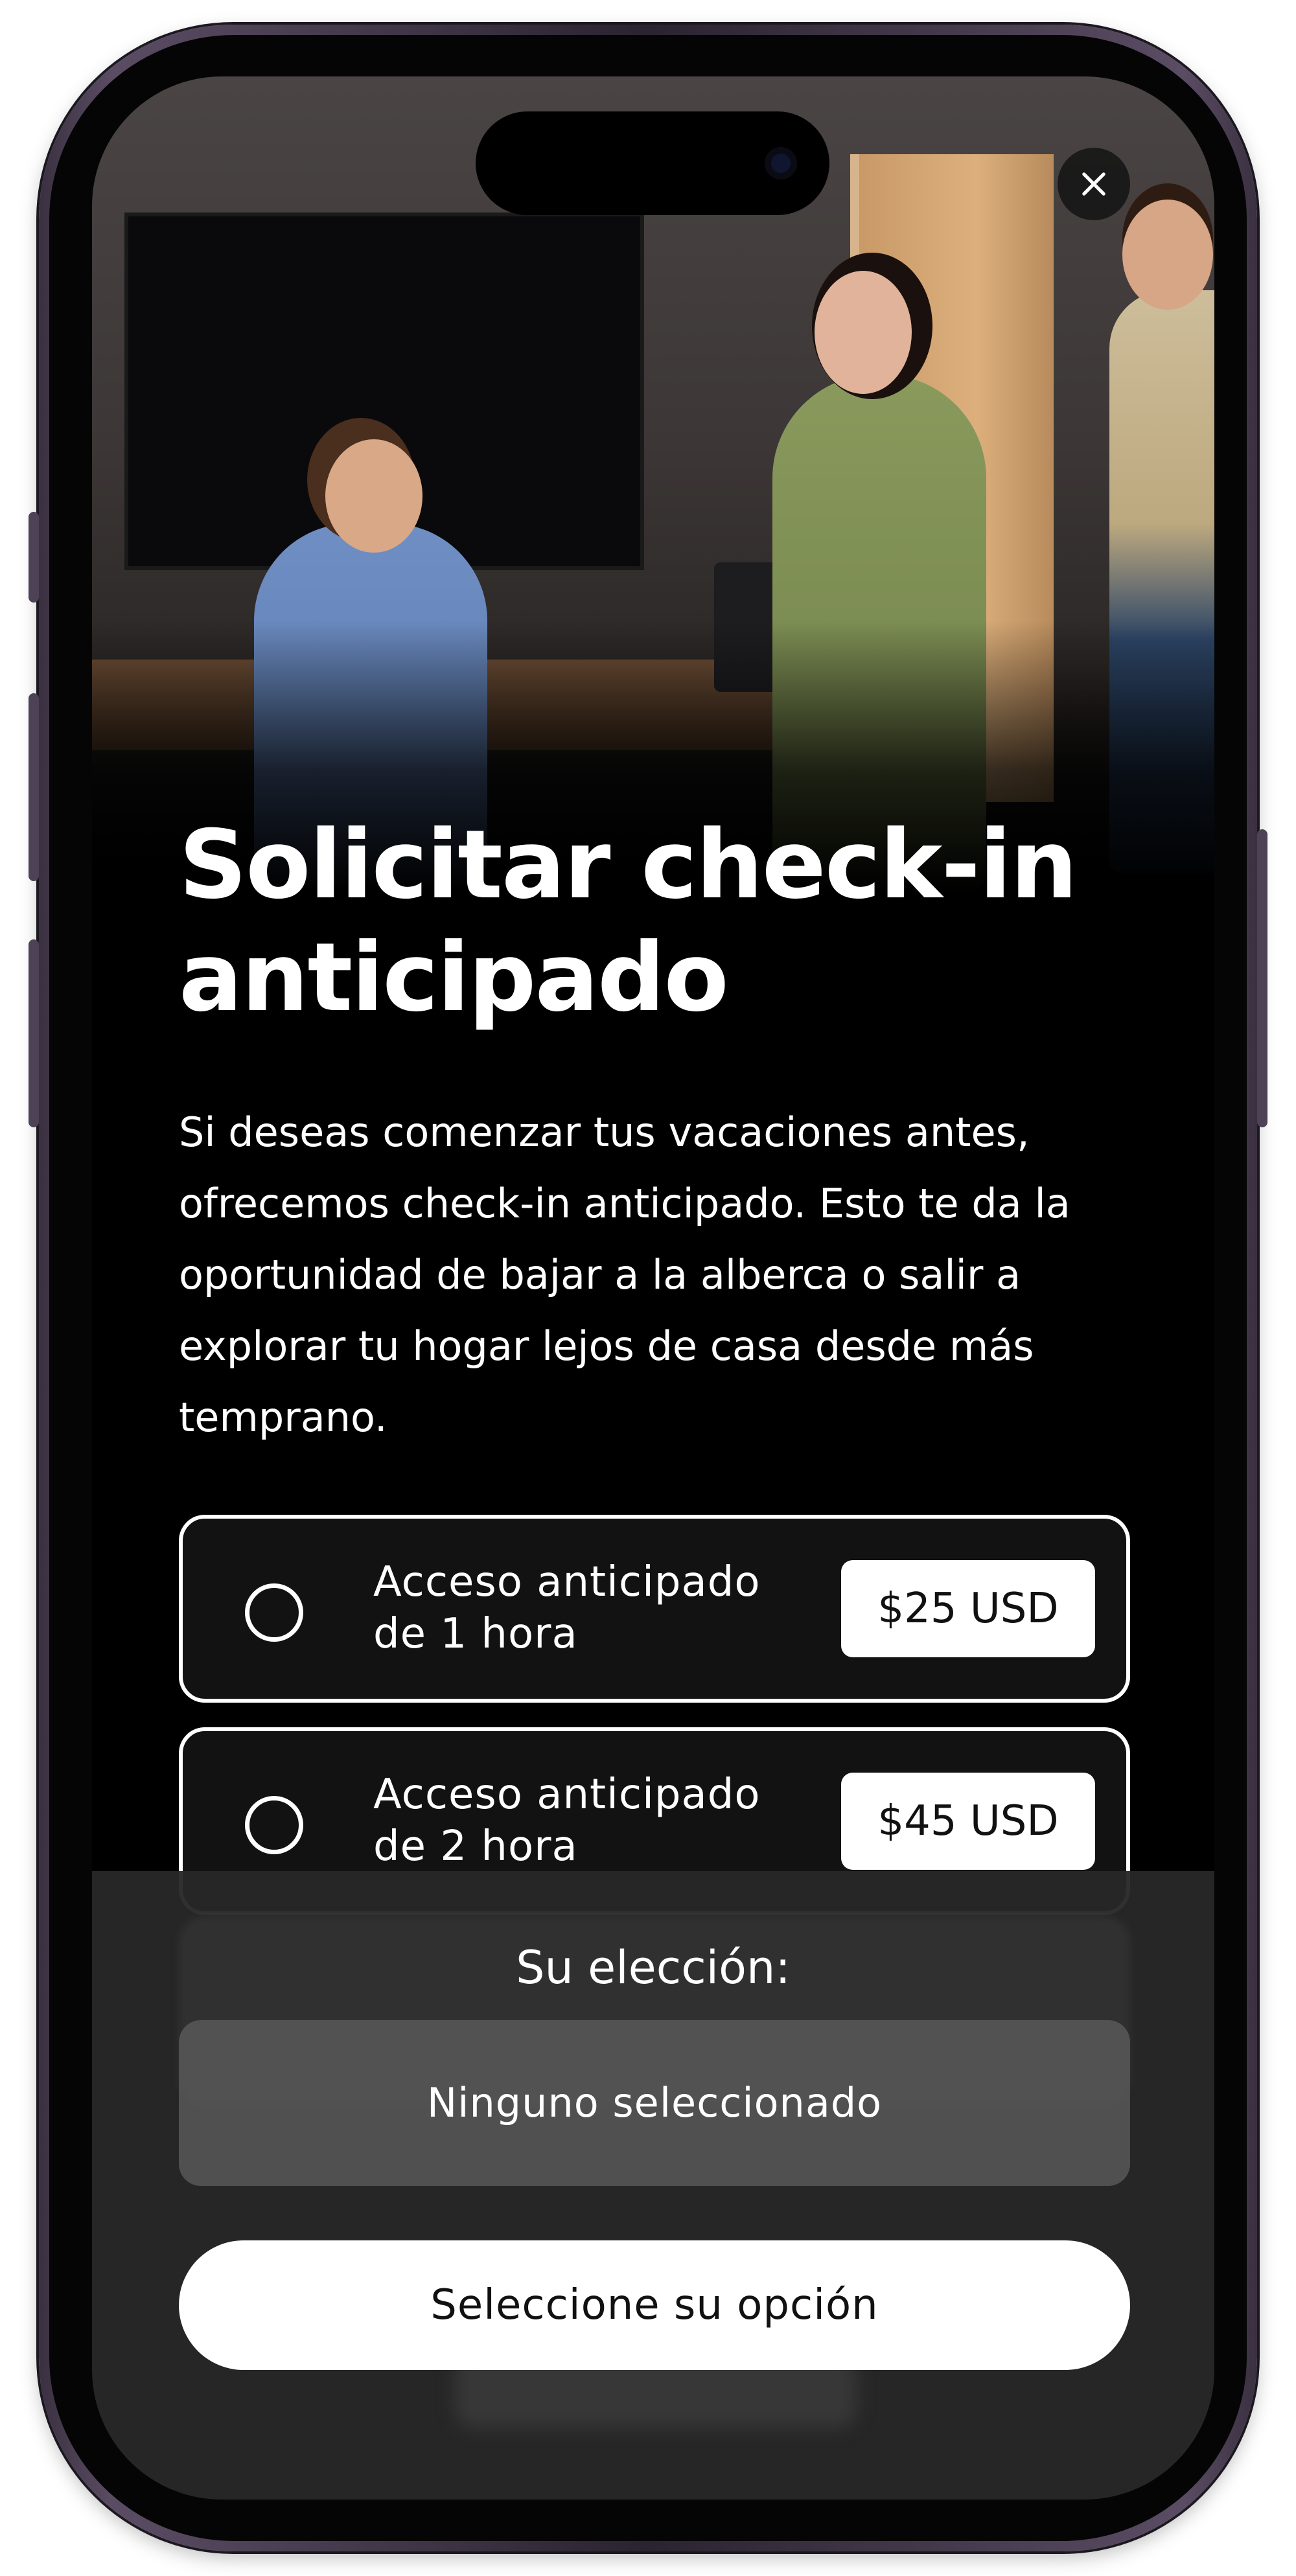  Describe the element at coordinates (34, 787) in the screenshot. I see `phone-volume-up-button` at that location.